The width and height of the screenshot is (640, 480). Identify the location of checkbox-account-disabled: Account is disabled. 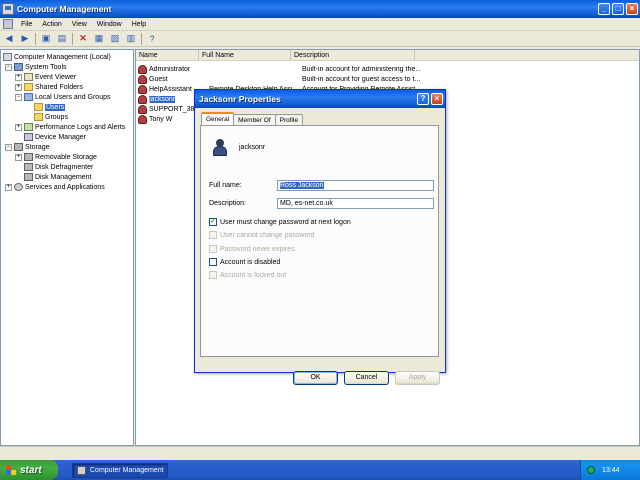
(244, 262).